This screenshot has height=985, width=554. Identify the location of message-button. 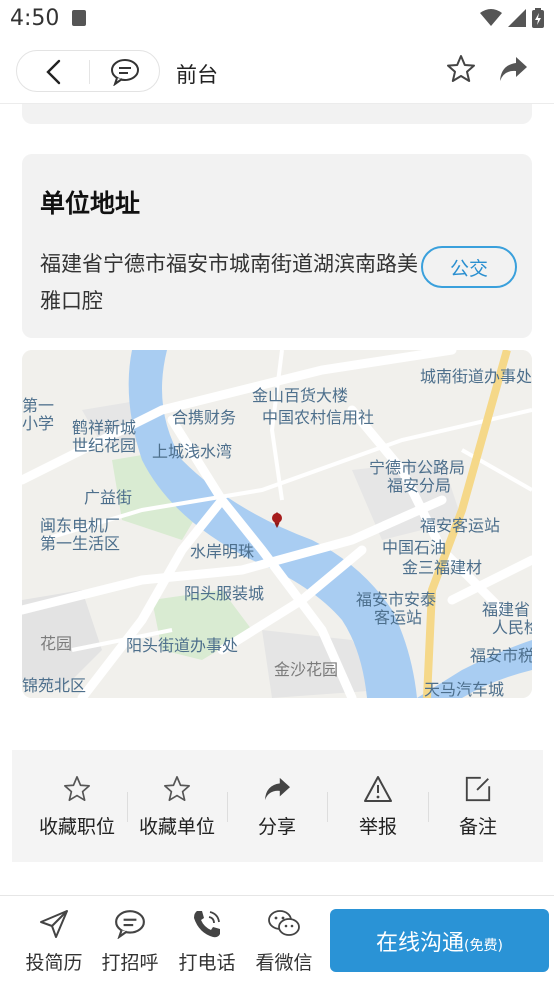
(125, 72).